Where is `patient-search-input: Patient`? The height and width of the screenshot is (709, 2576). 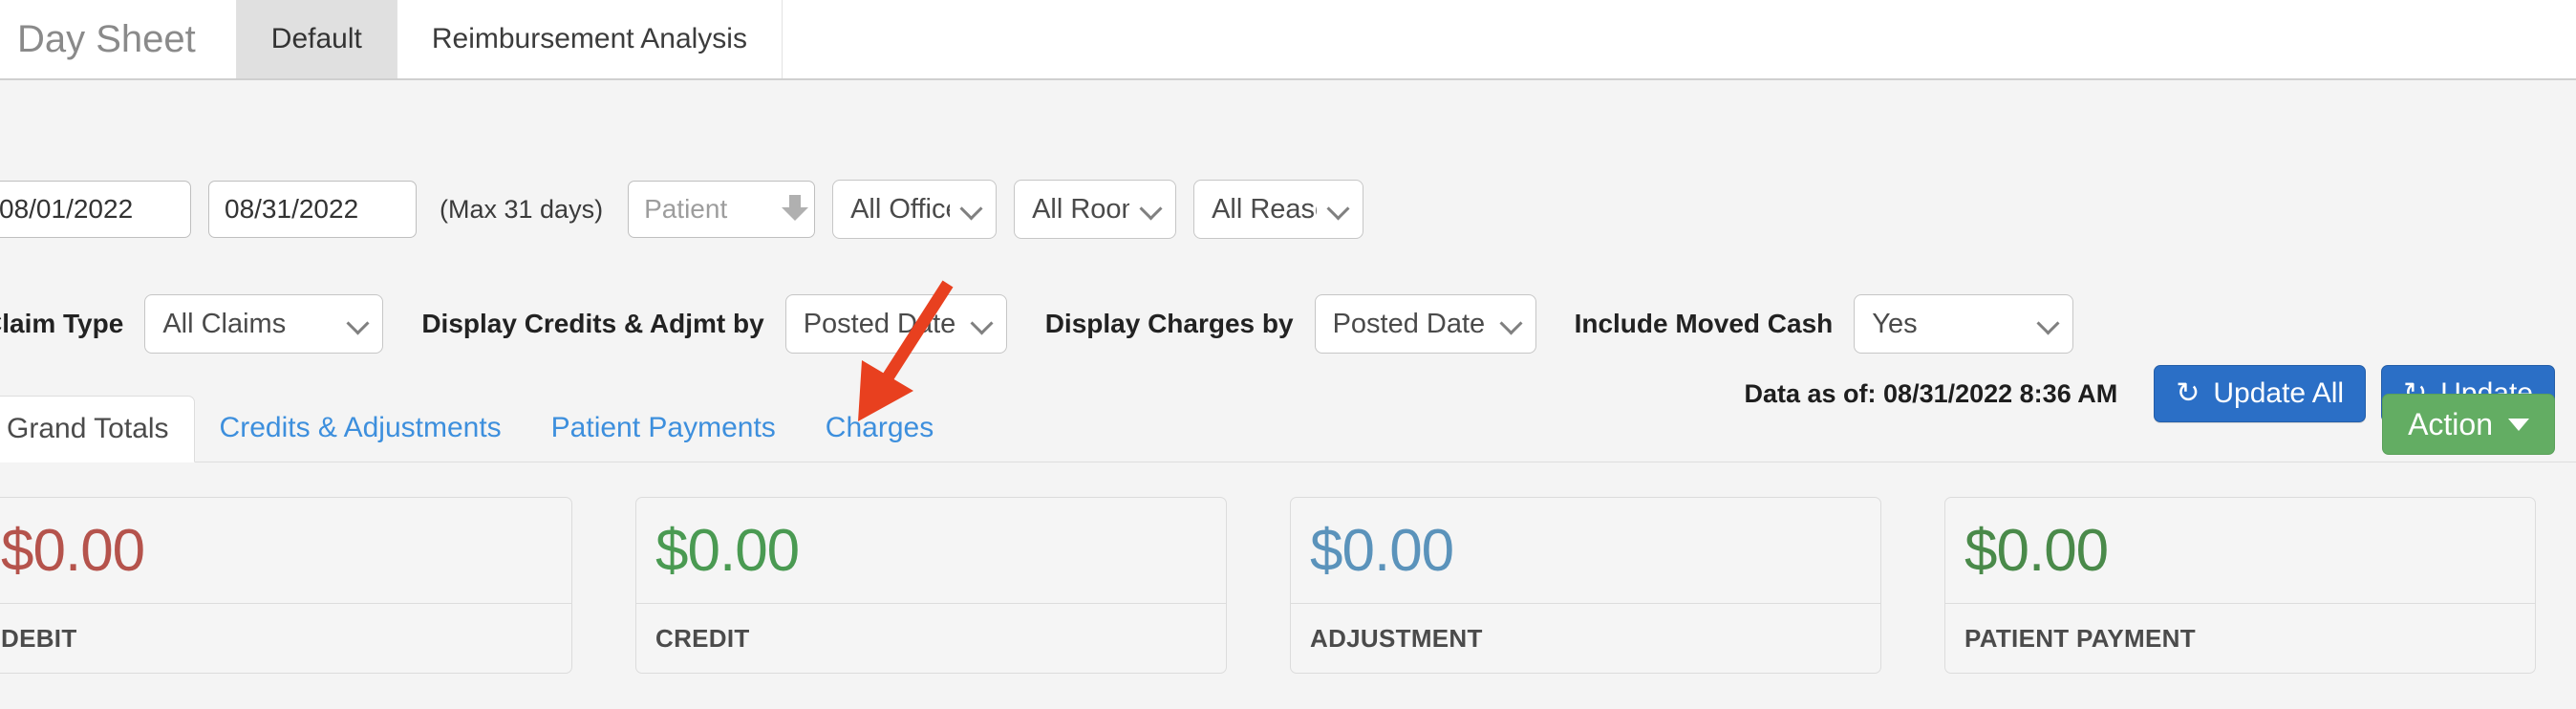
patient-search-input: Patient is located at coordinates (722, 209).